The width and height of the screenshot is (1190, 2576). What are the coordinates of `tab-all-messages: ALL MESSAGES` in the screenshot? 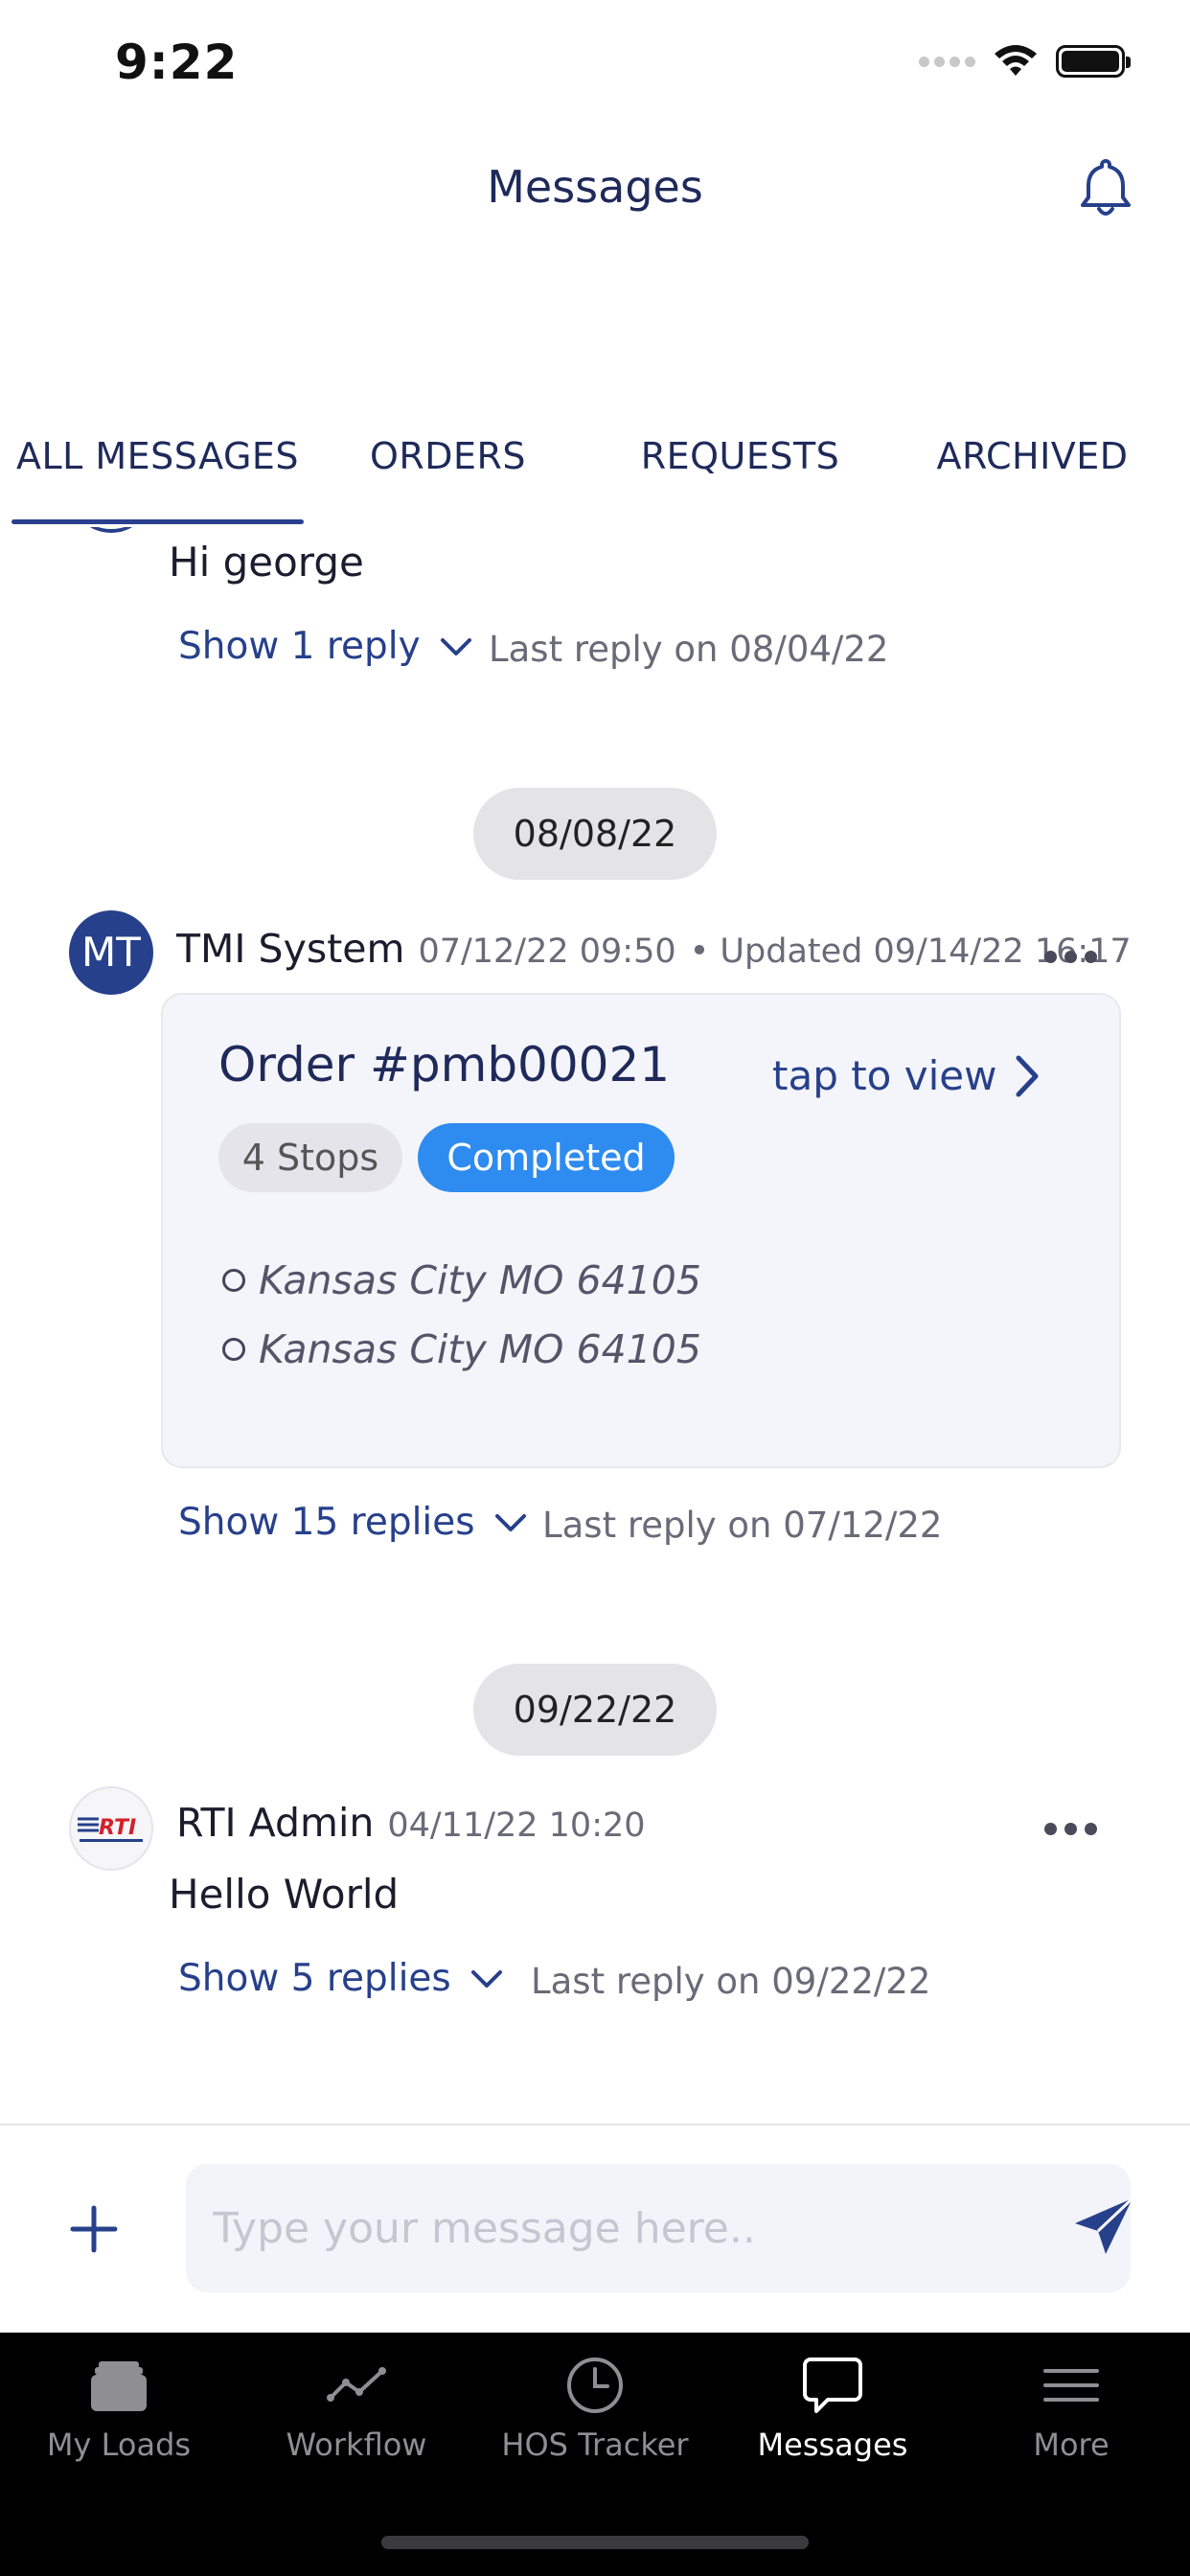 It's located at (158, 456).